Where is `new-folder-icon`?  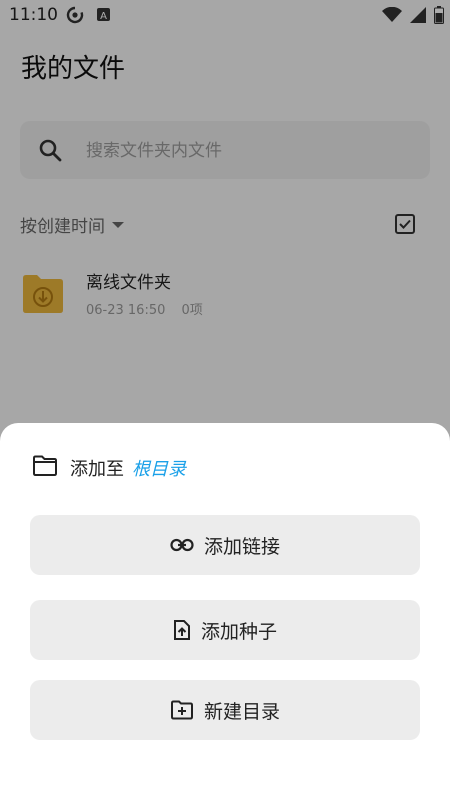 new-folder-icon is located at coordinates (182, 710).